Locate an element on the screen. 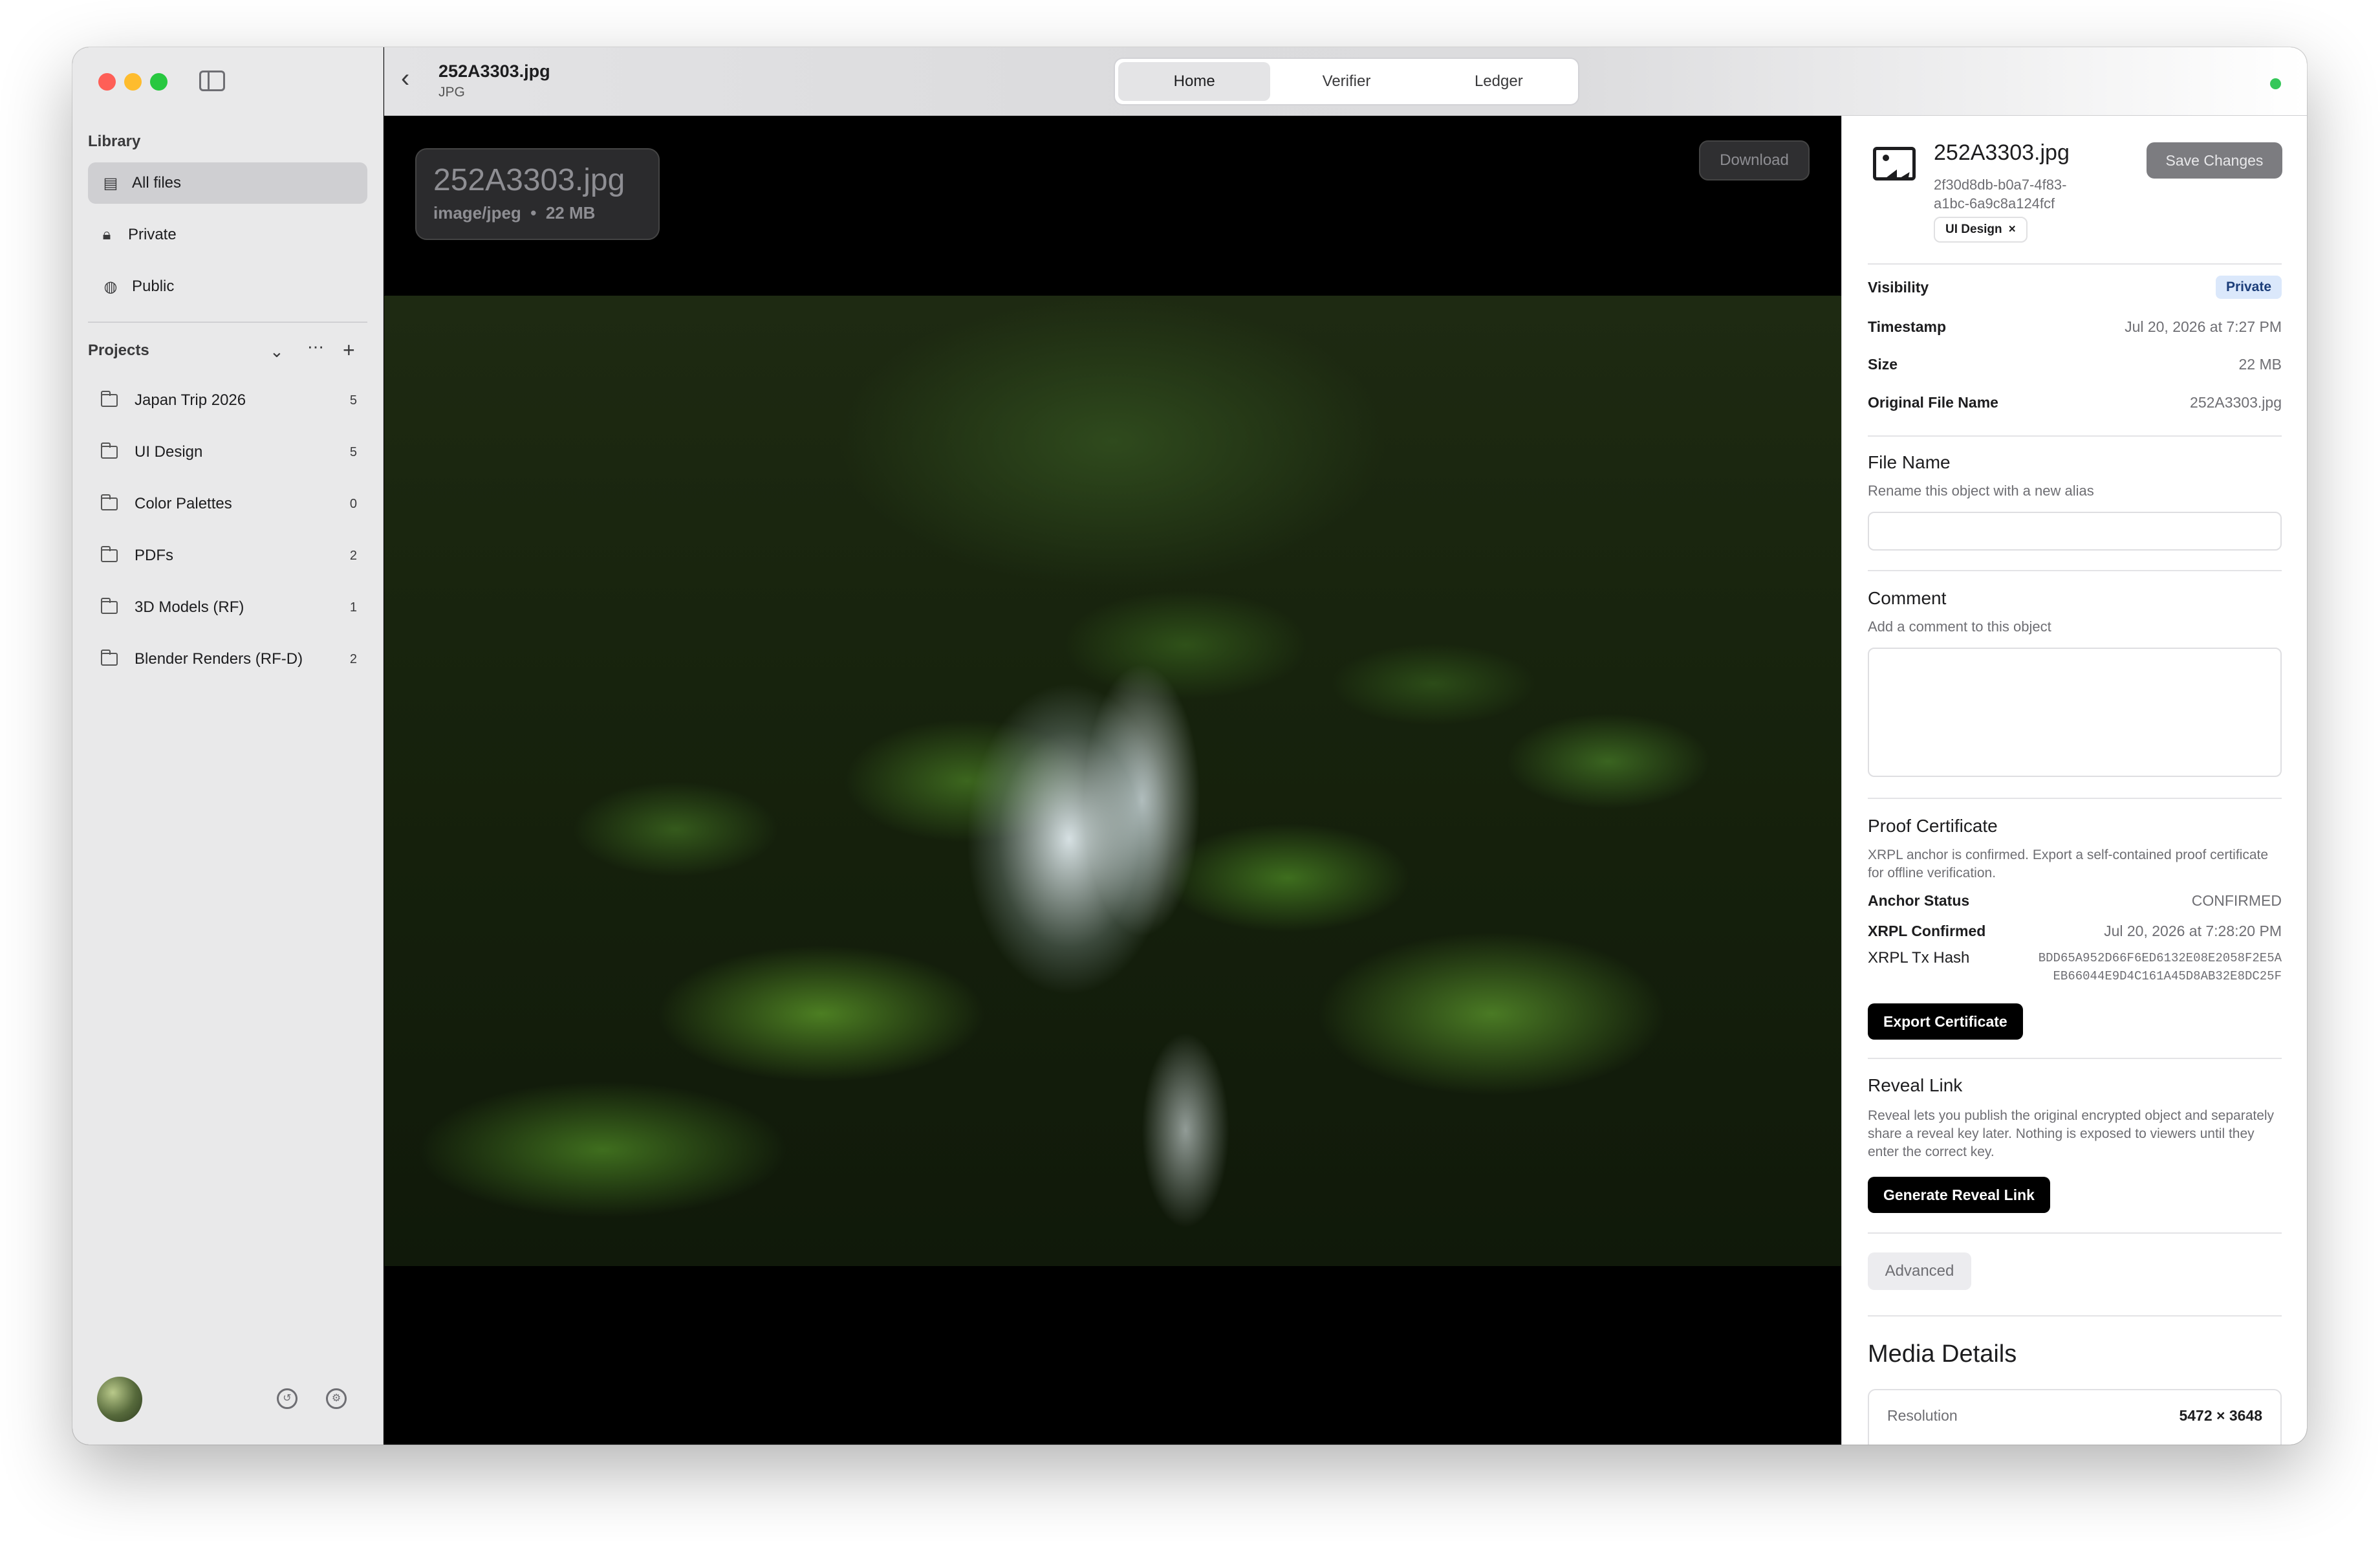 The width and height of the screenshot is (2380, 1541). xrpl-confirmed-value: Jul 20, 2026 at 7:28:20 PM is located at coordinates (2193, 930).